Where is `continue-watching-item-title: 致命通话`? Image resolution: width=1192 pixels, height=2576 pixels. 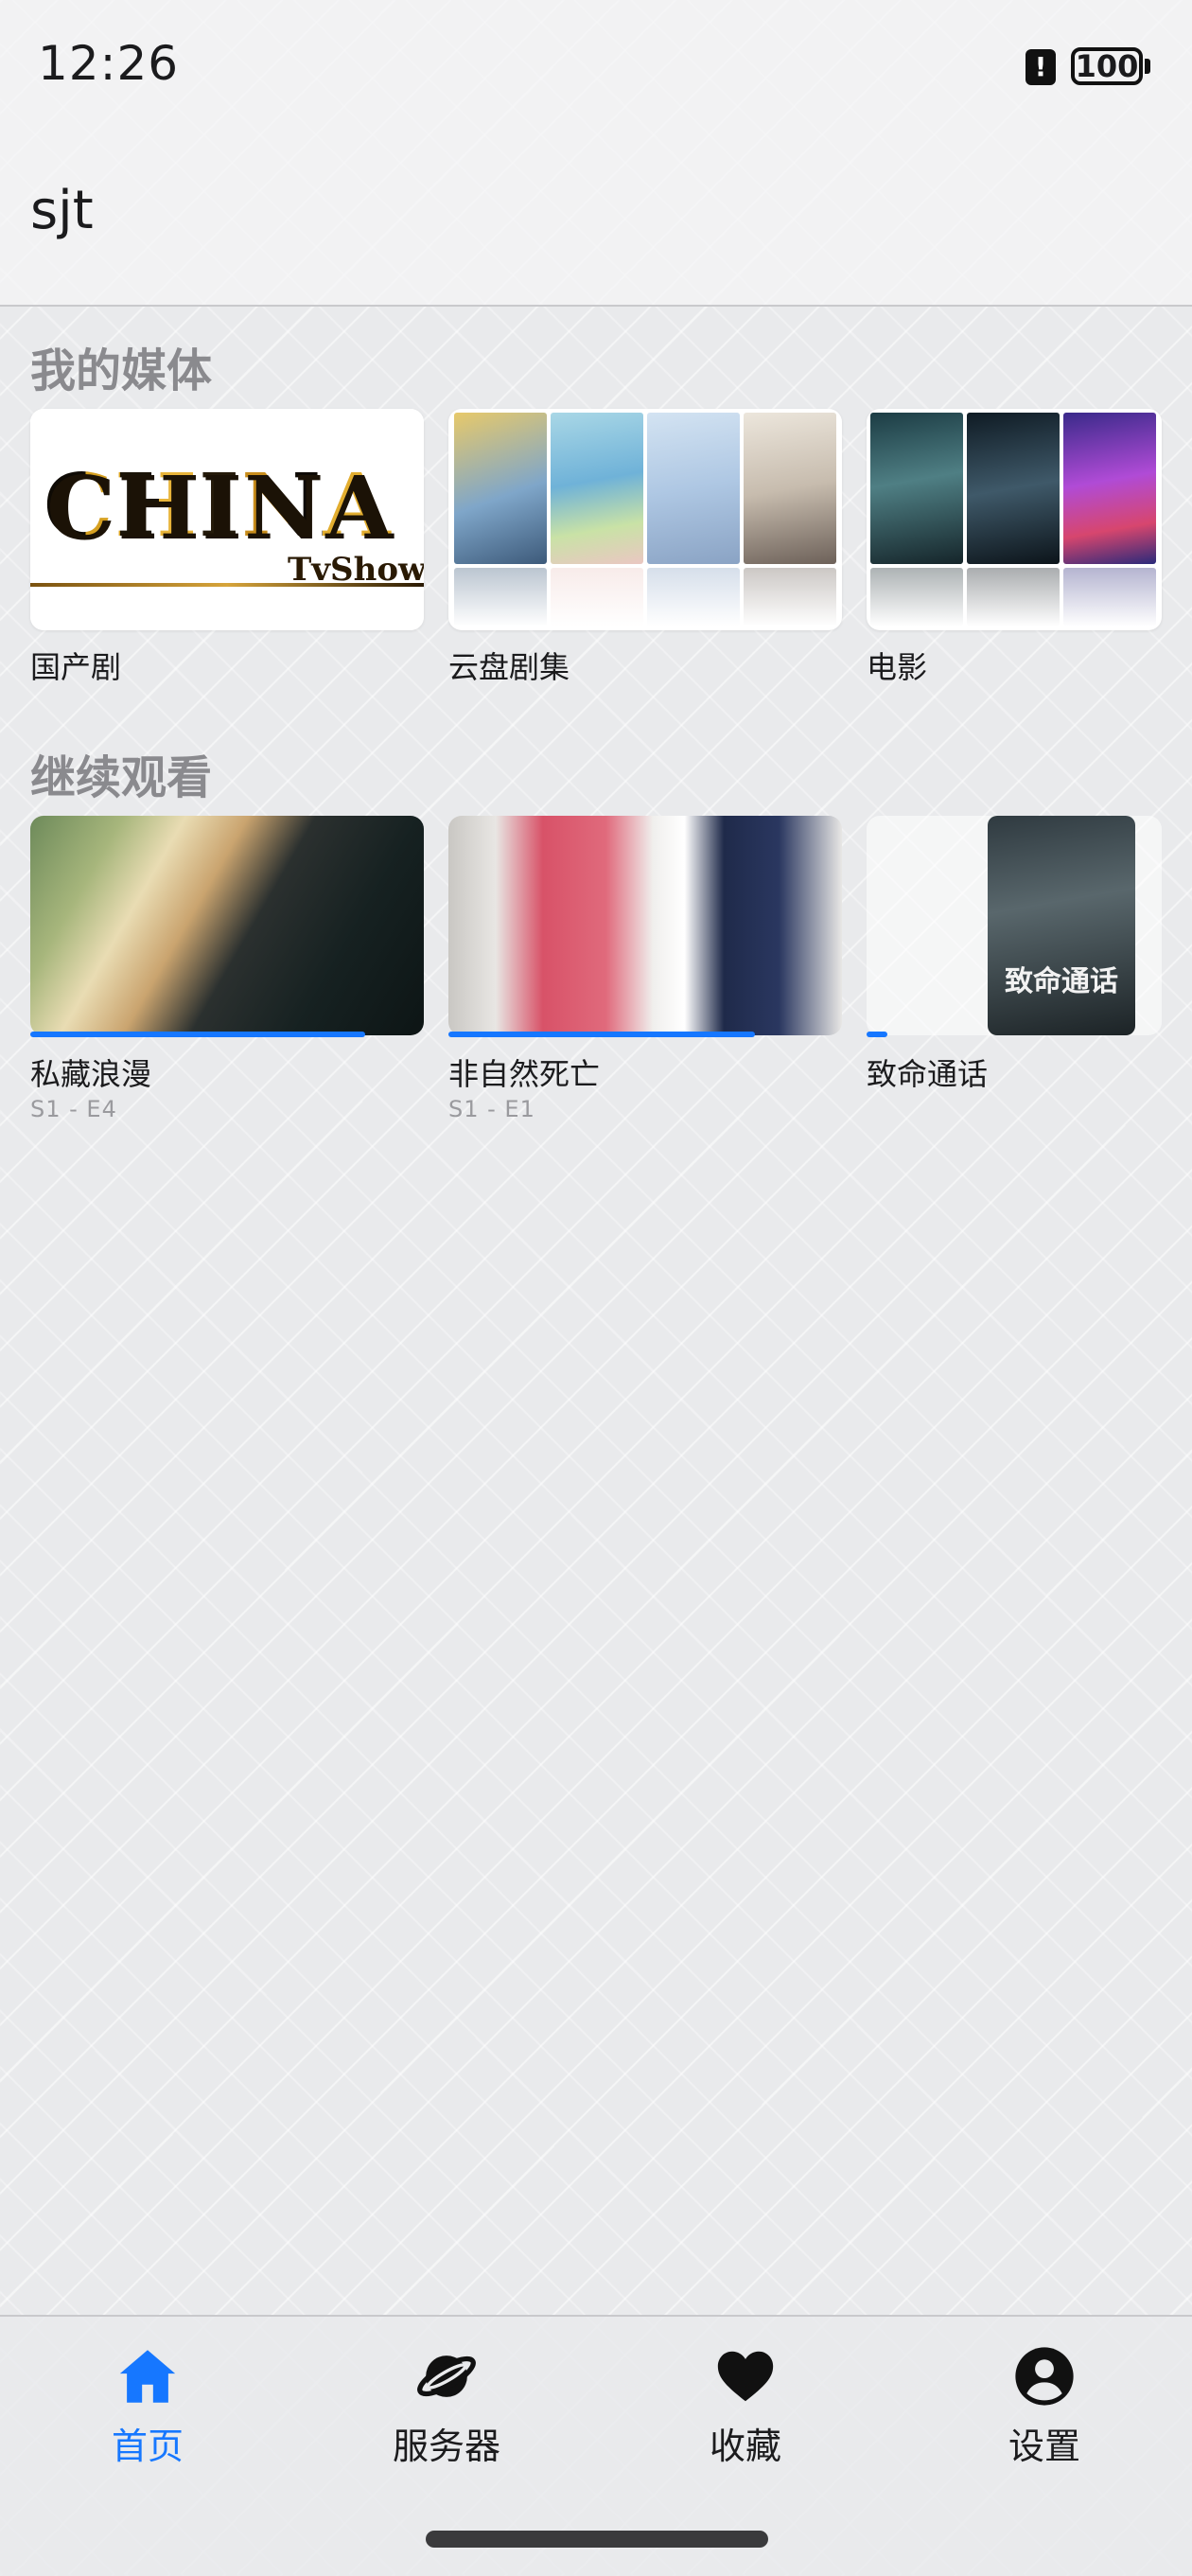
continue-watching-item-title: 致命通话 is located at coordinates (927, 1072).